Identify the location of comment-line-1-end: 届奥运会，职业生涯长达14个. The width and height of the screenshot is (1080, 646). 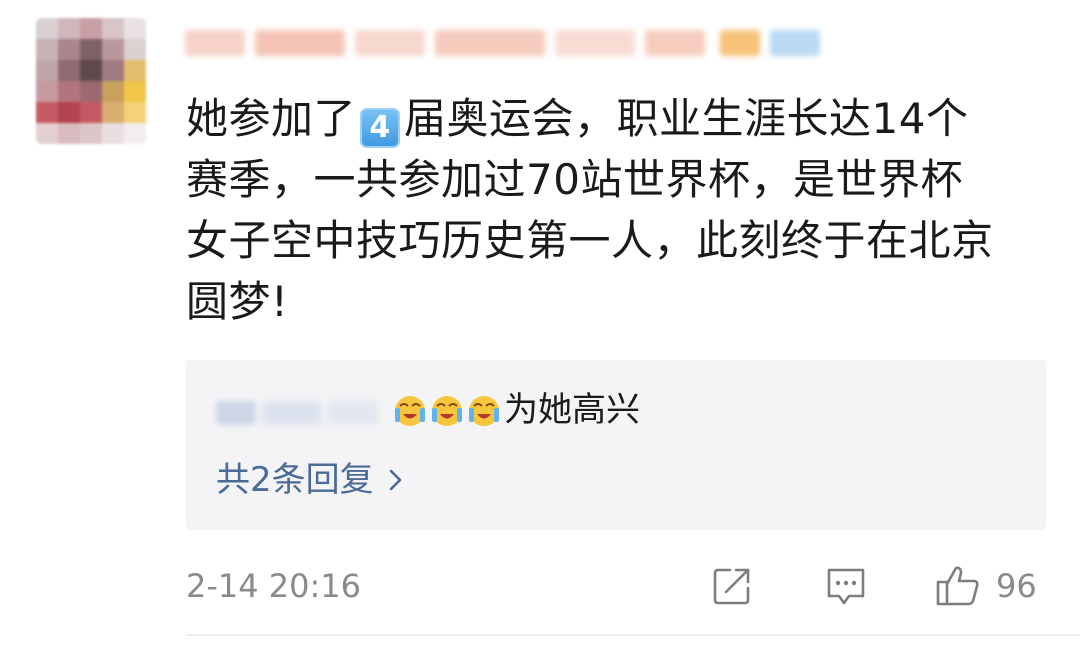
(686, 118).